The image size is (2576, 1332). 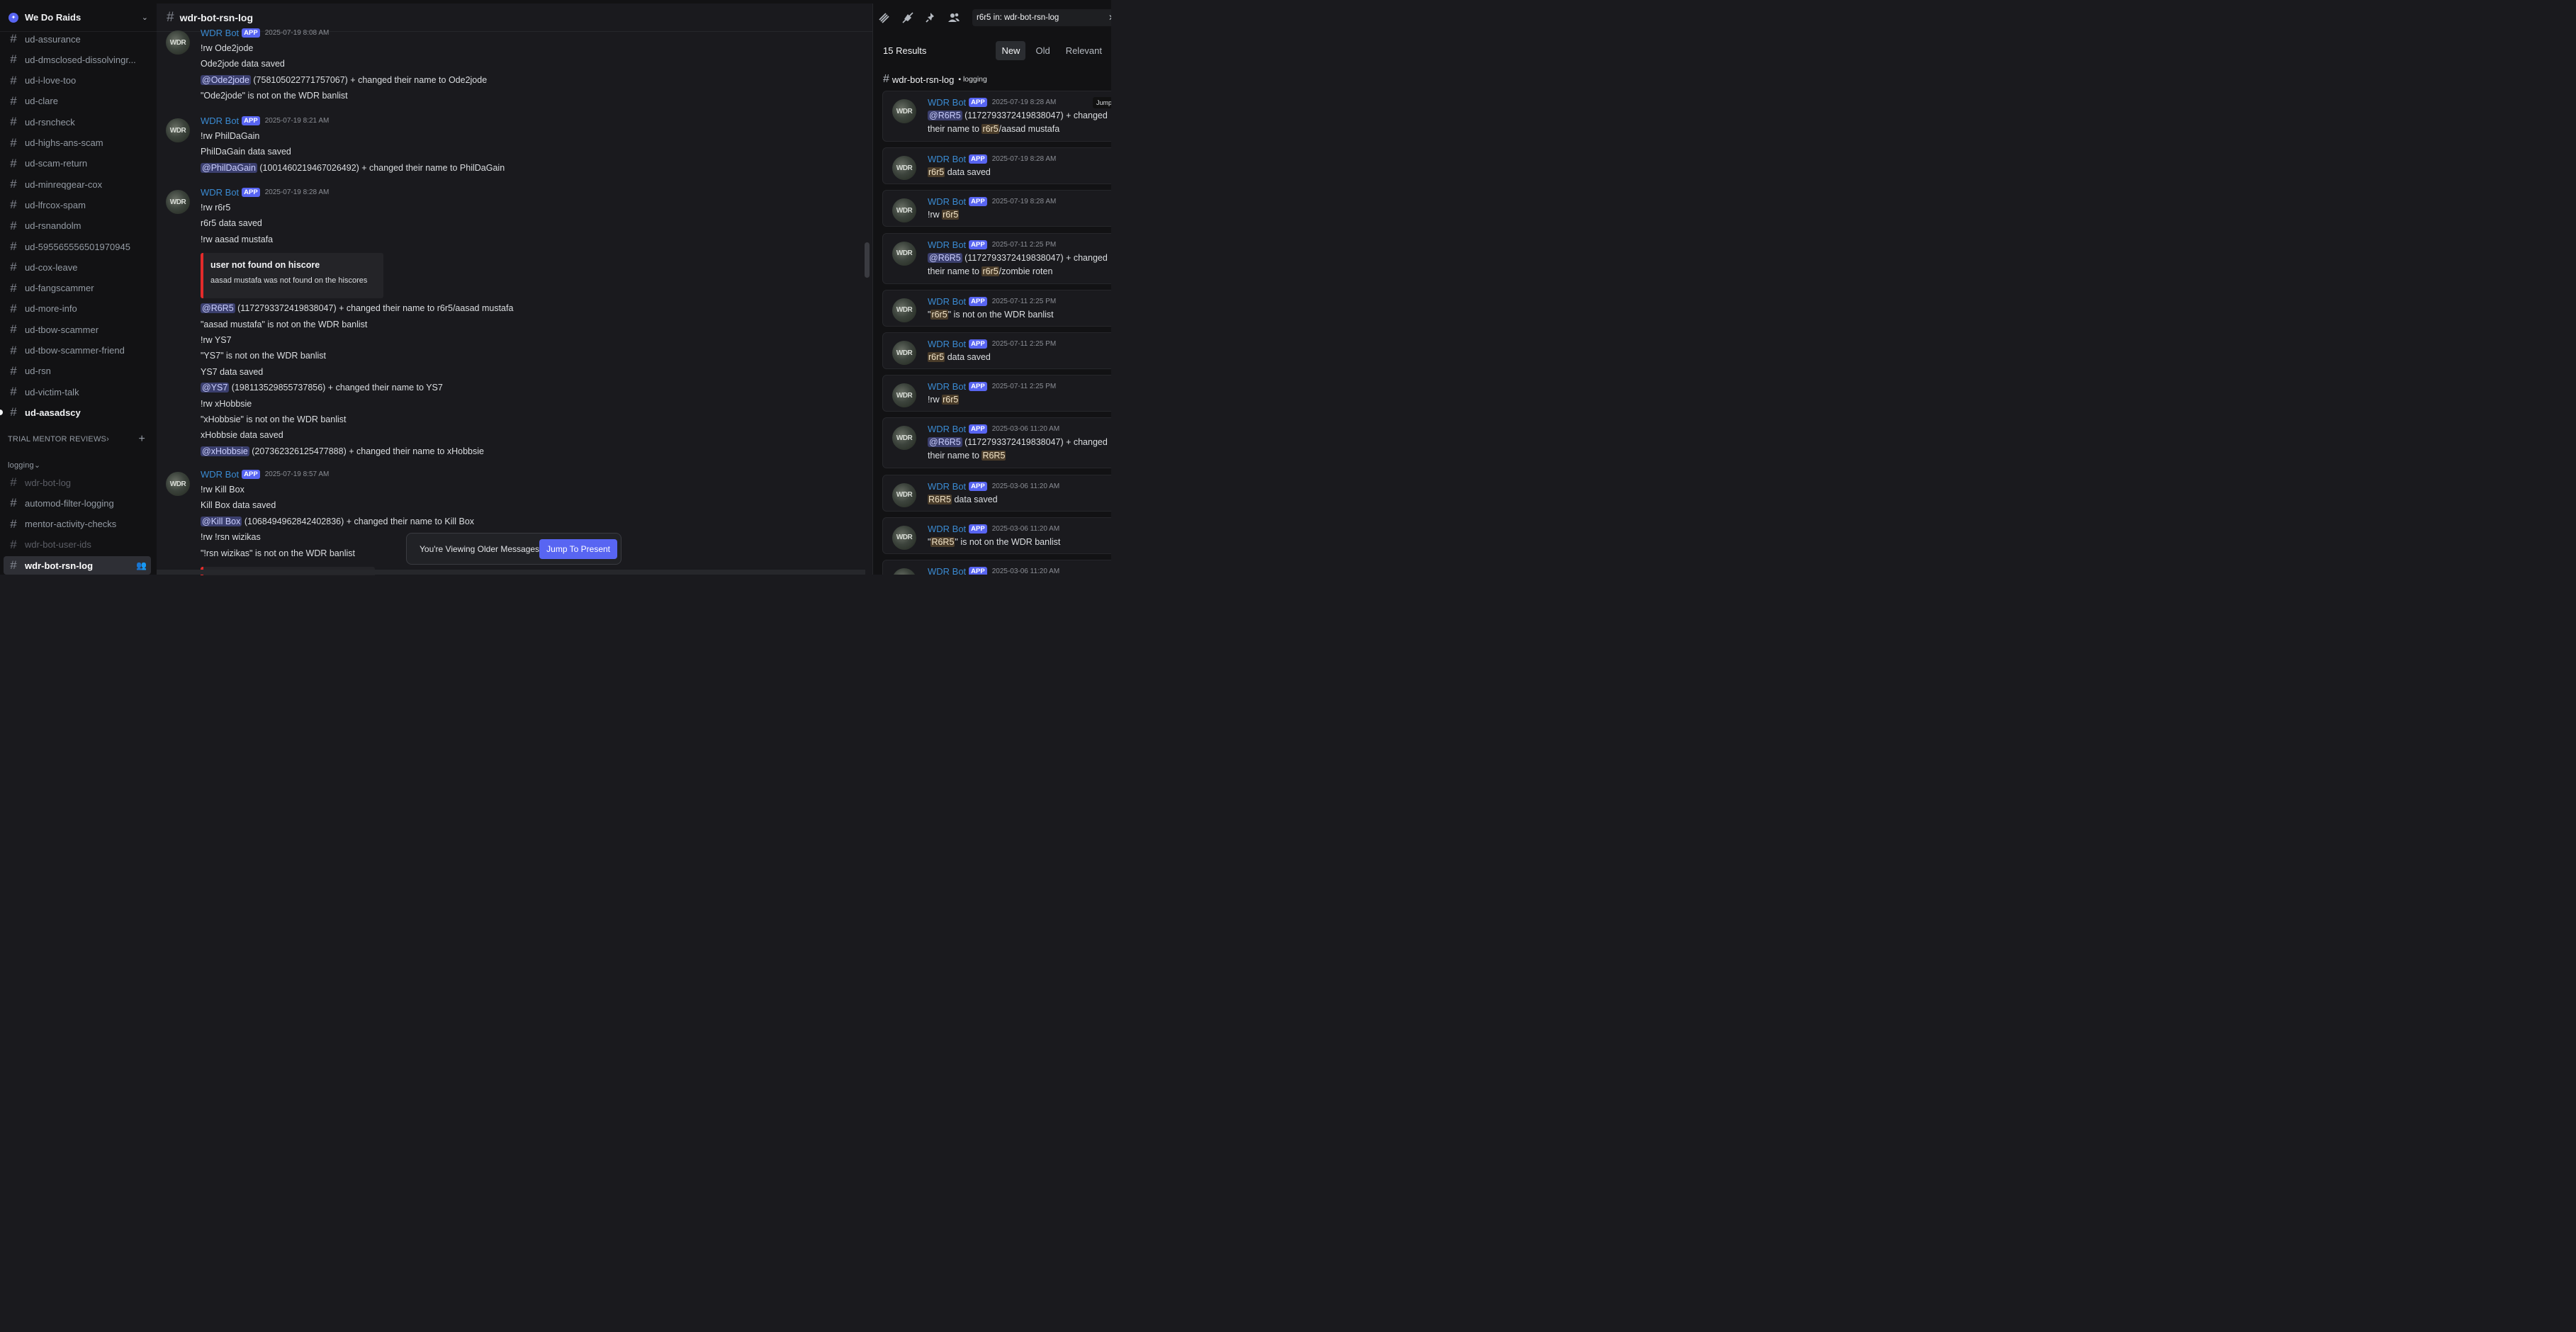 I want to click on channel-item: # ud-tbow-scammer-friend, so click(x=77, y=351).